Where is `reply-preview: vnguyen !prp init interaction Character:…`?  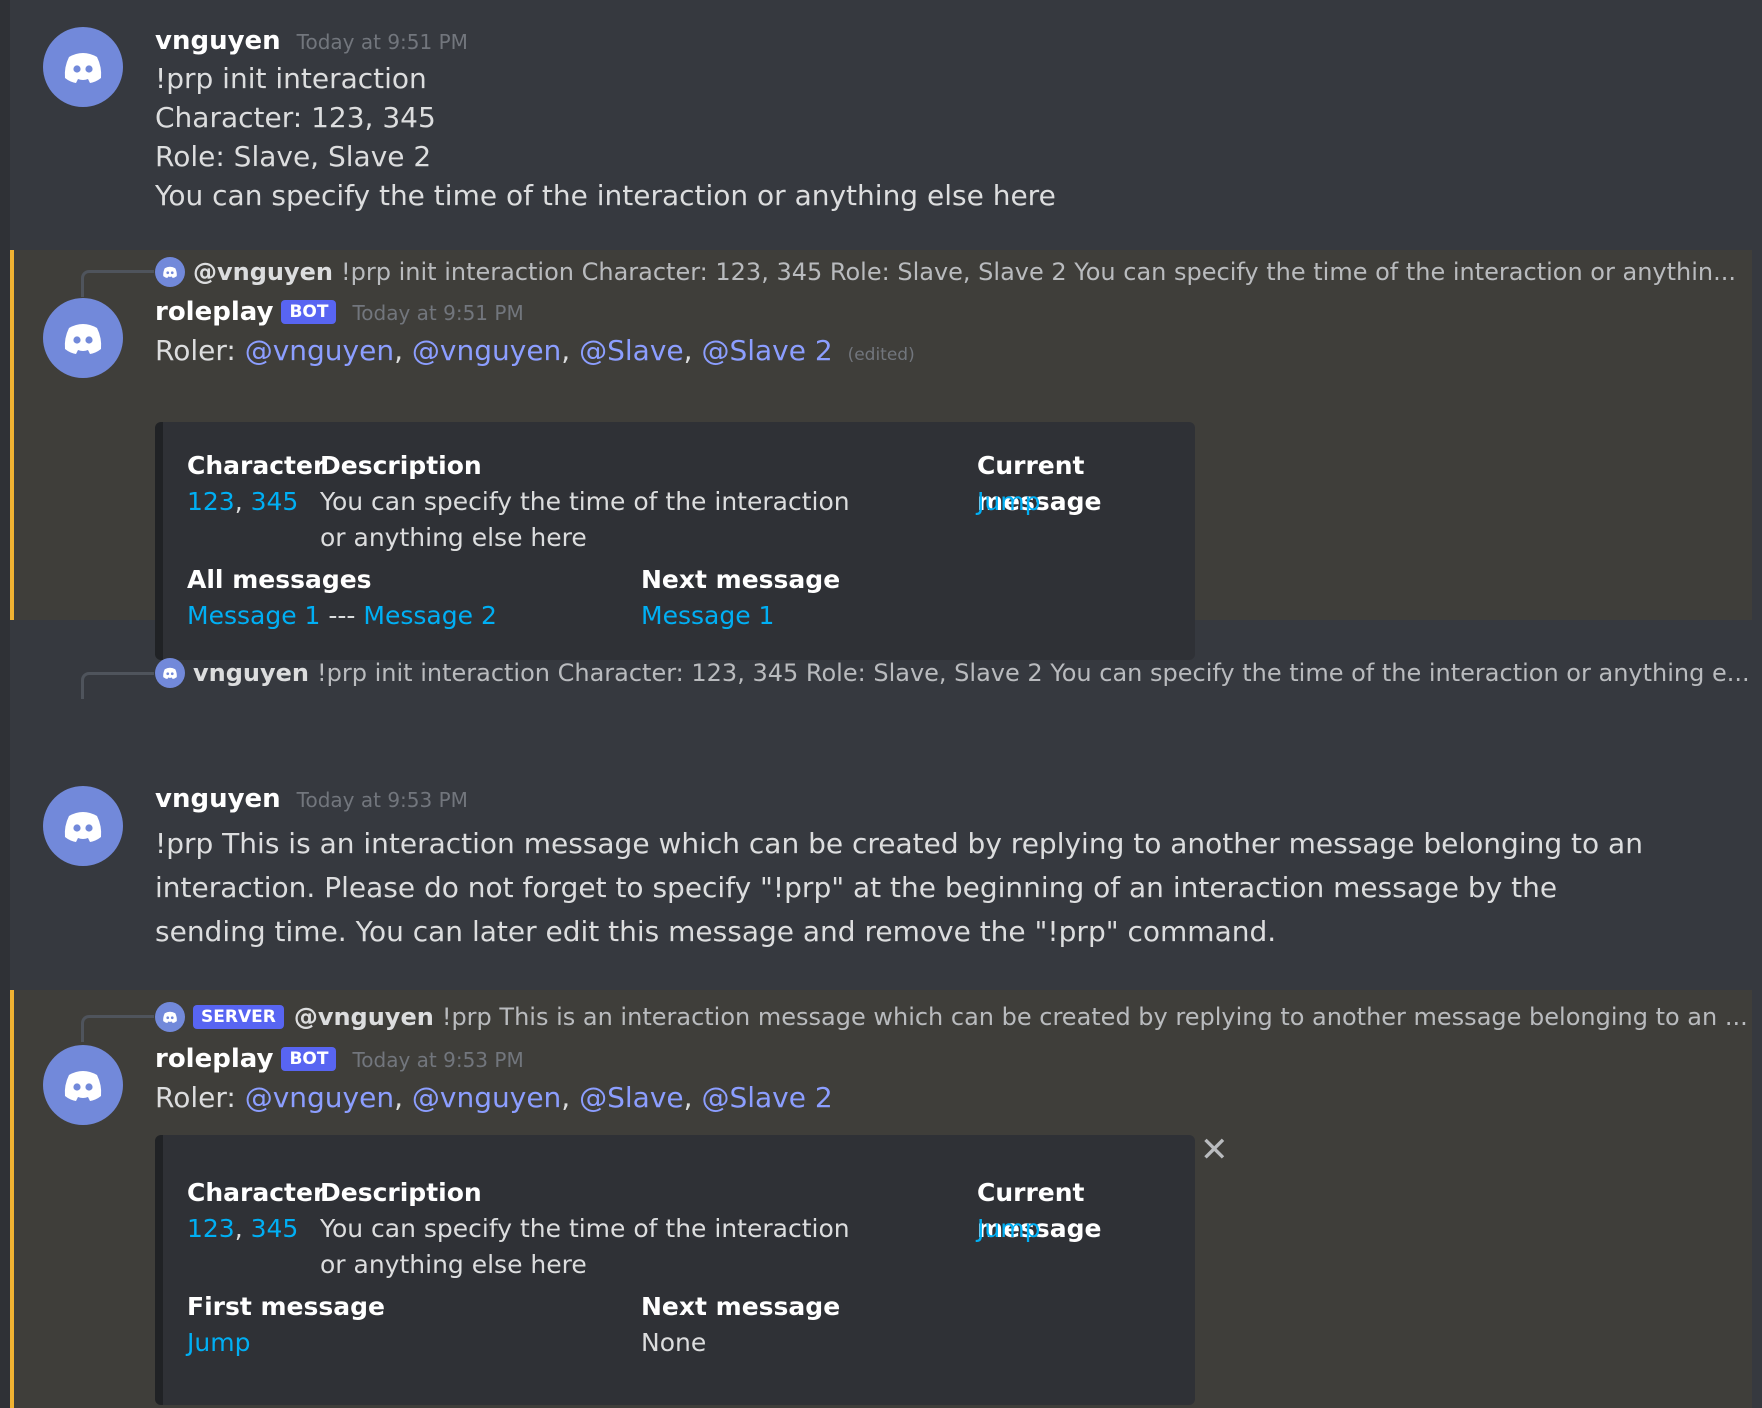
reply-preview: vnguyen !prp init interaction Character:… is located at coordinates (952, 673).